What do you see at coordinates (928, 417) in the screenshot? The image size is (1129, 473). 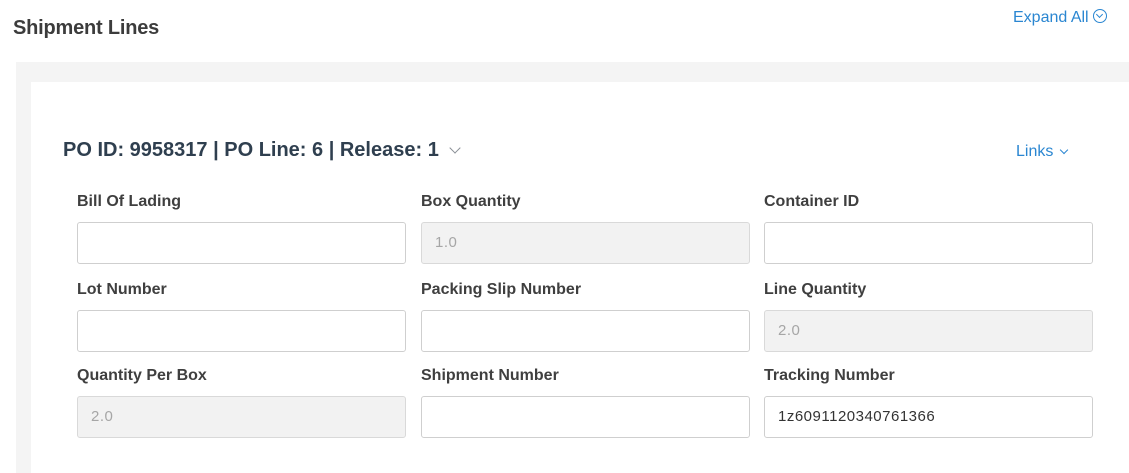 I see `tracking-number-input: 1z6091120340761366` at bounding box center [928, 417].